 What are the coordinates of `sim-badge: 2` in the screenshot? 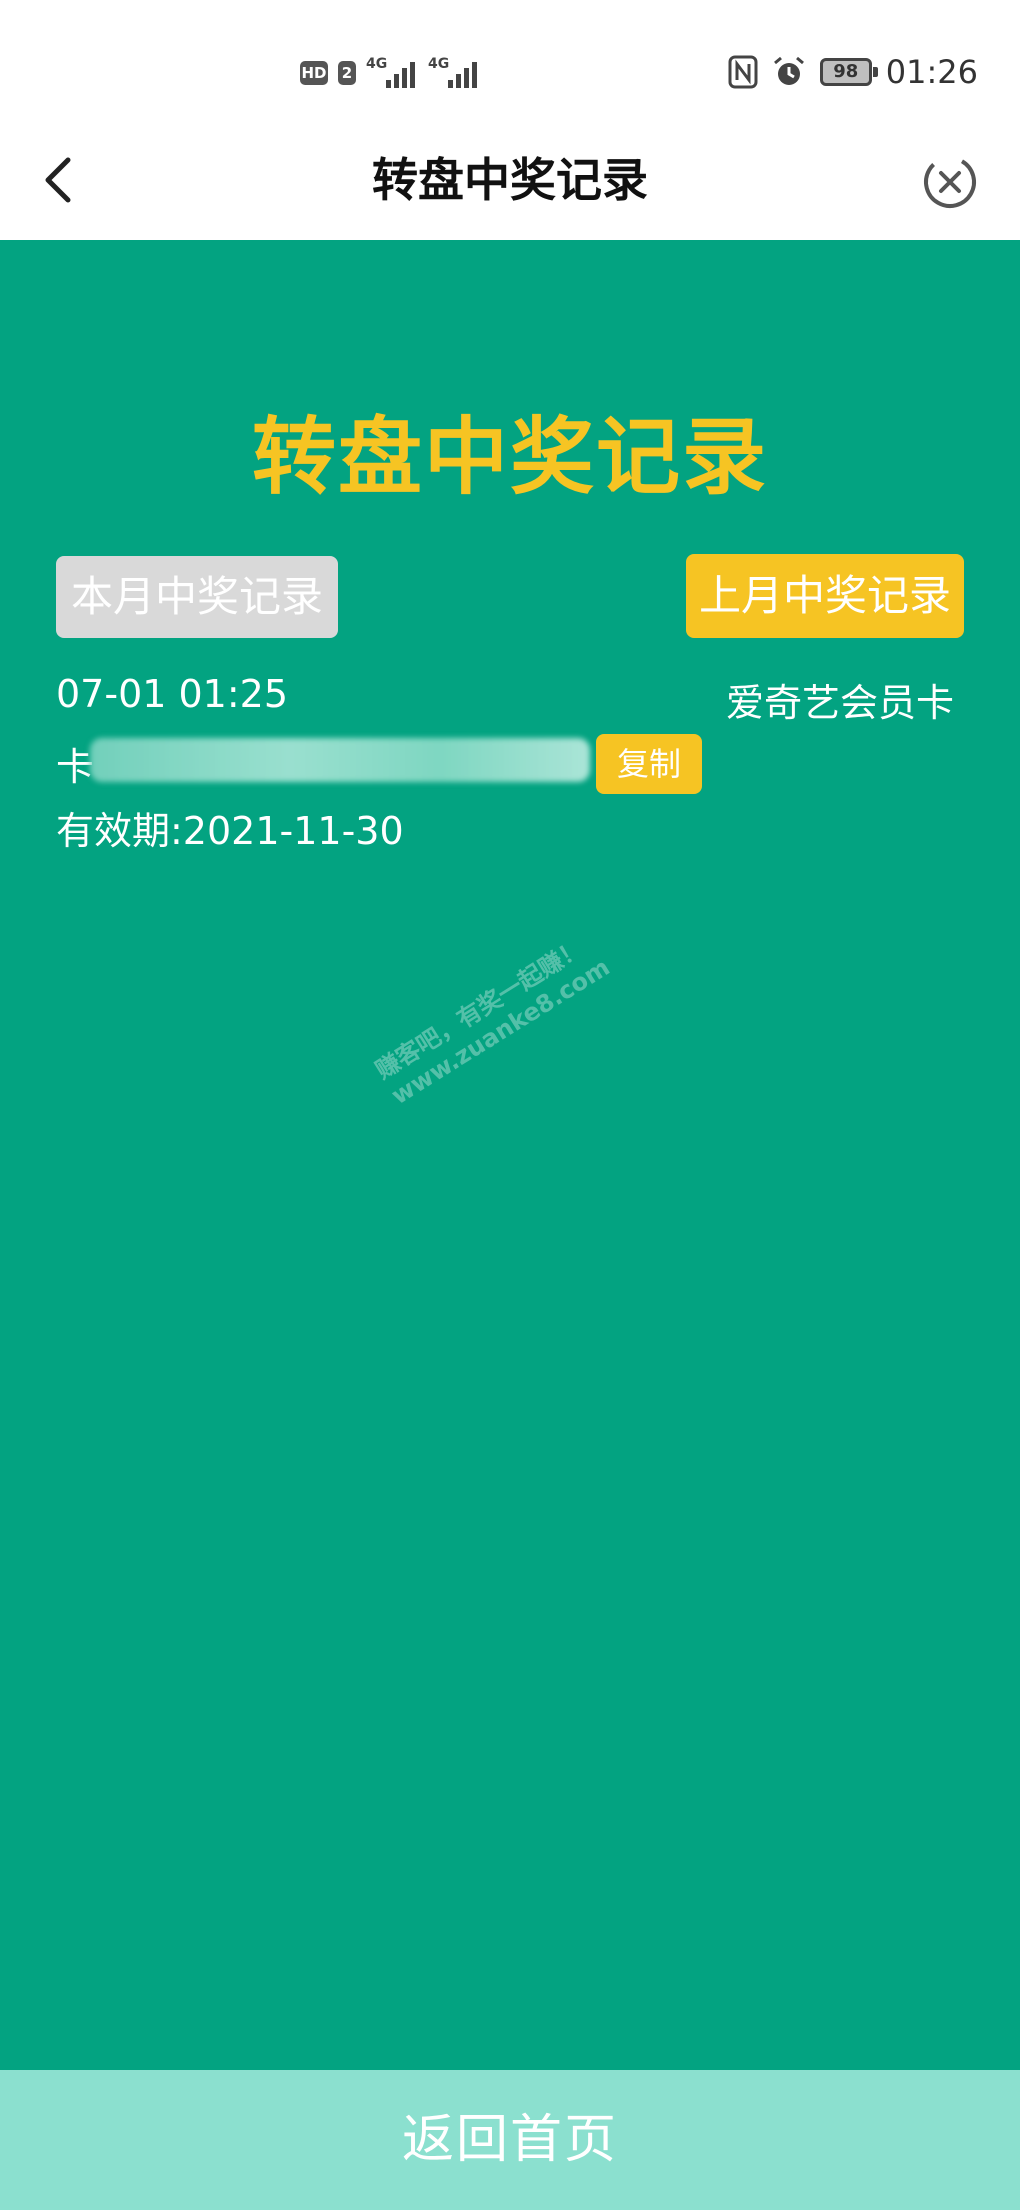 It's located at (347, 73).